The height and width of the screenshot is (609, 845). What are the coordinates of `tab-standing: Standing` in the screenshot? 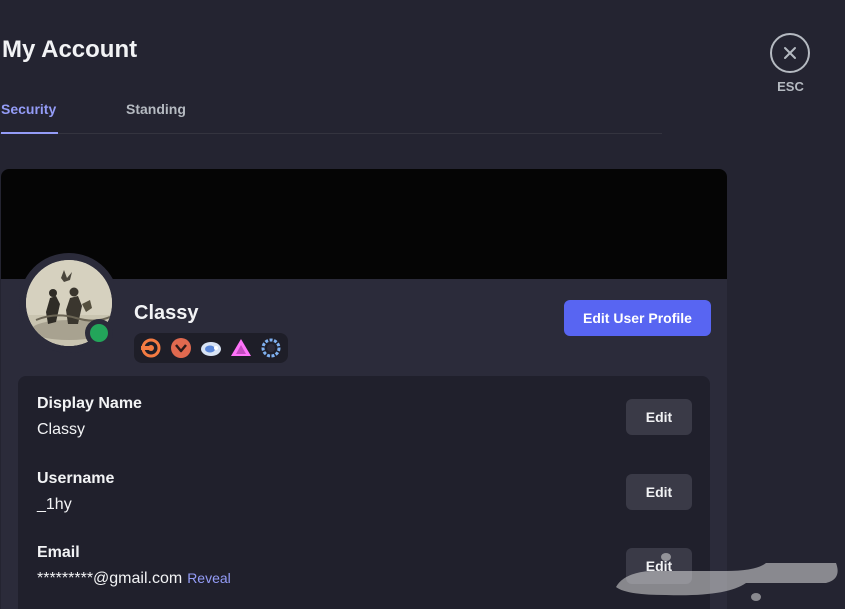 It's located at (156, 109).